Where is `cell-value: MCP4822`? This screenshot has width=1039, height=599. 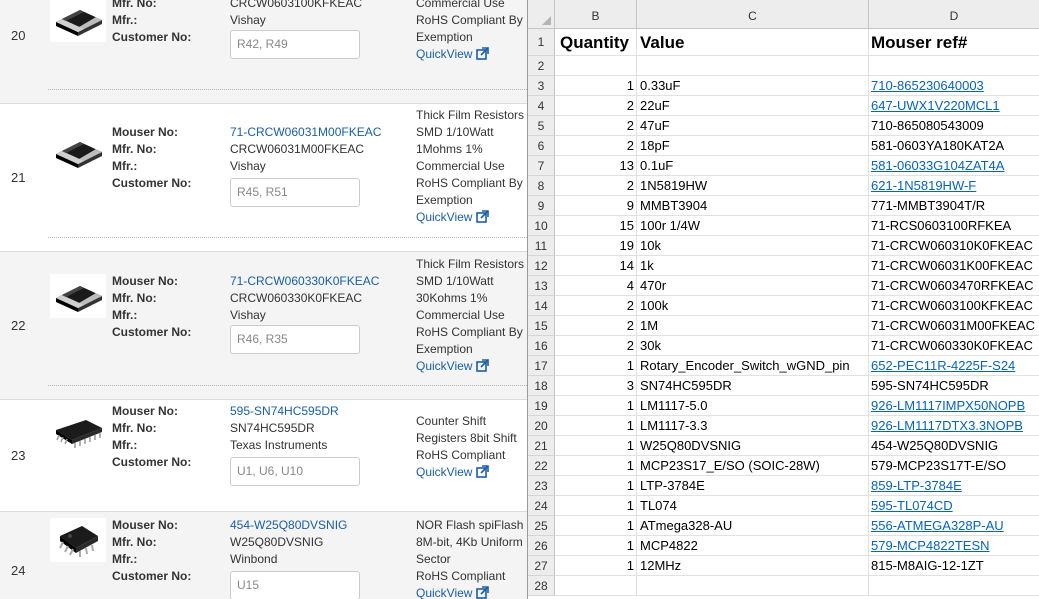 cell-value: MCP4822 is located at coordinates (753, 546).